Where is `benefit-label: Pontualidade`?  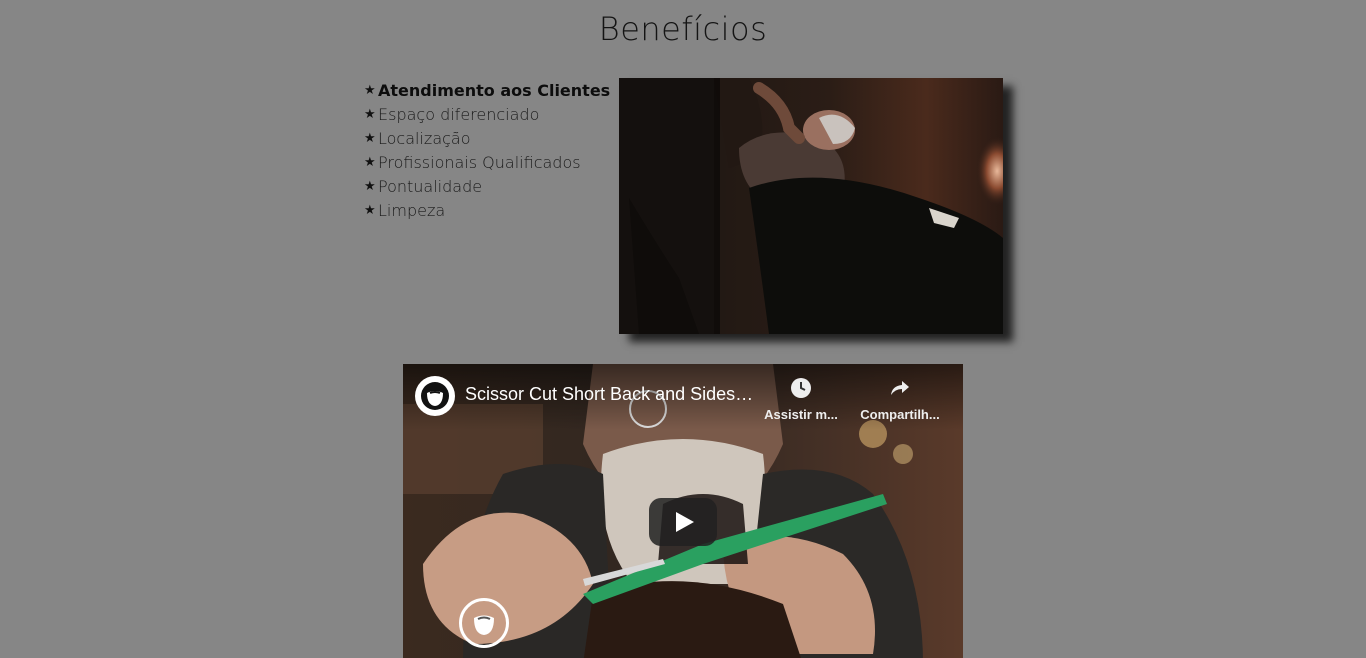
benefit-label: Pontualidade is located at coordinates (430, 186).